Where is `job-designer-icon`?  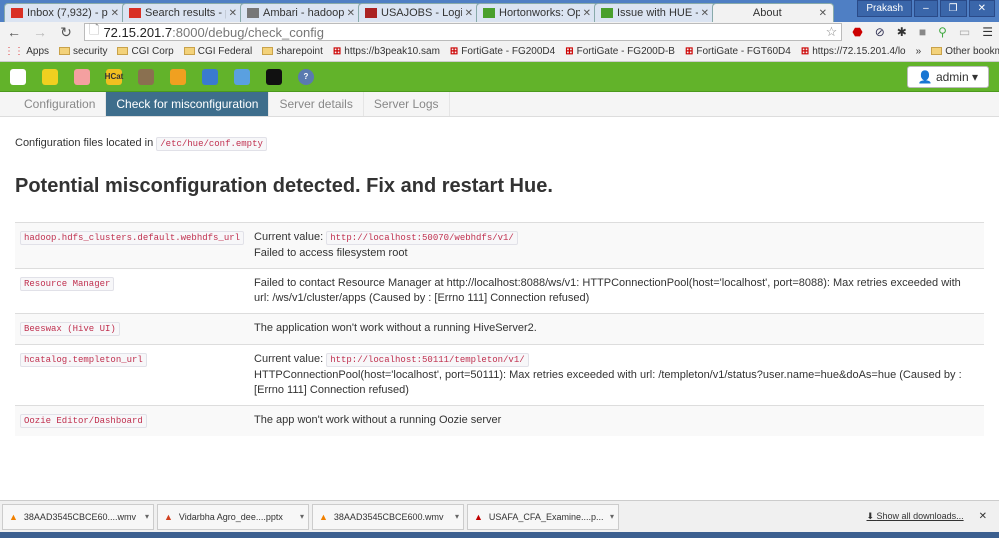
job-designer-icon is located at coordinates (210, 76).